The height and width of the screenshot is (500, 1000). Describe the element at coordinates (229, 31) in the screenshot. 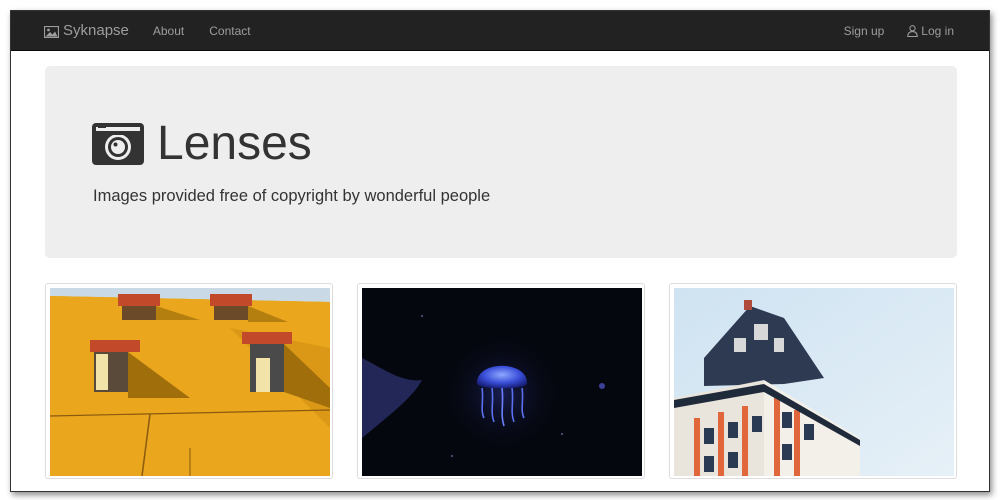

I see `nav-link-contact: Contact` at that location.